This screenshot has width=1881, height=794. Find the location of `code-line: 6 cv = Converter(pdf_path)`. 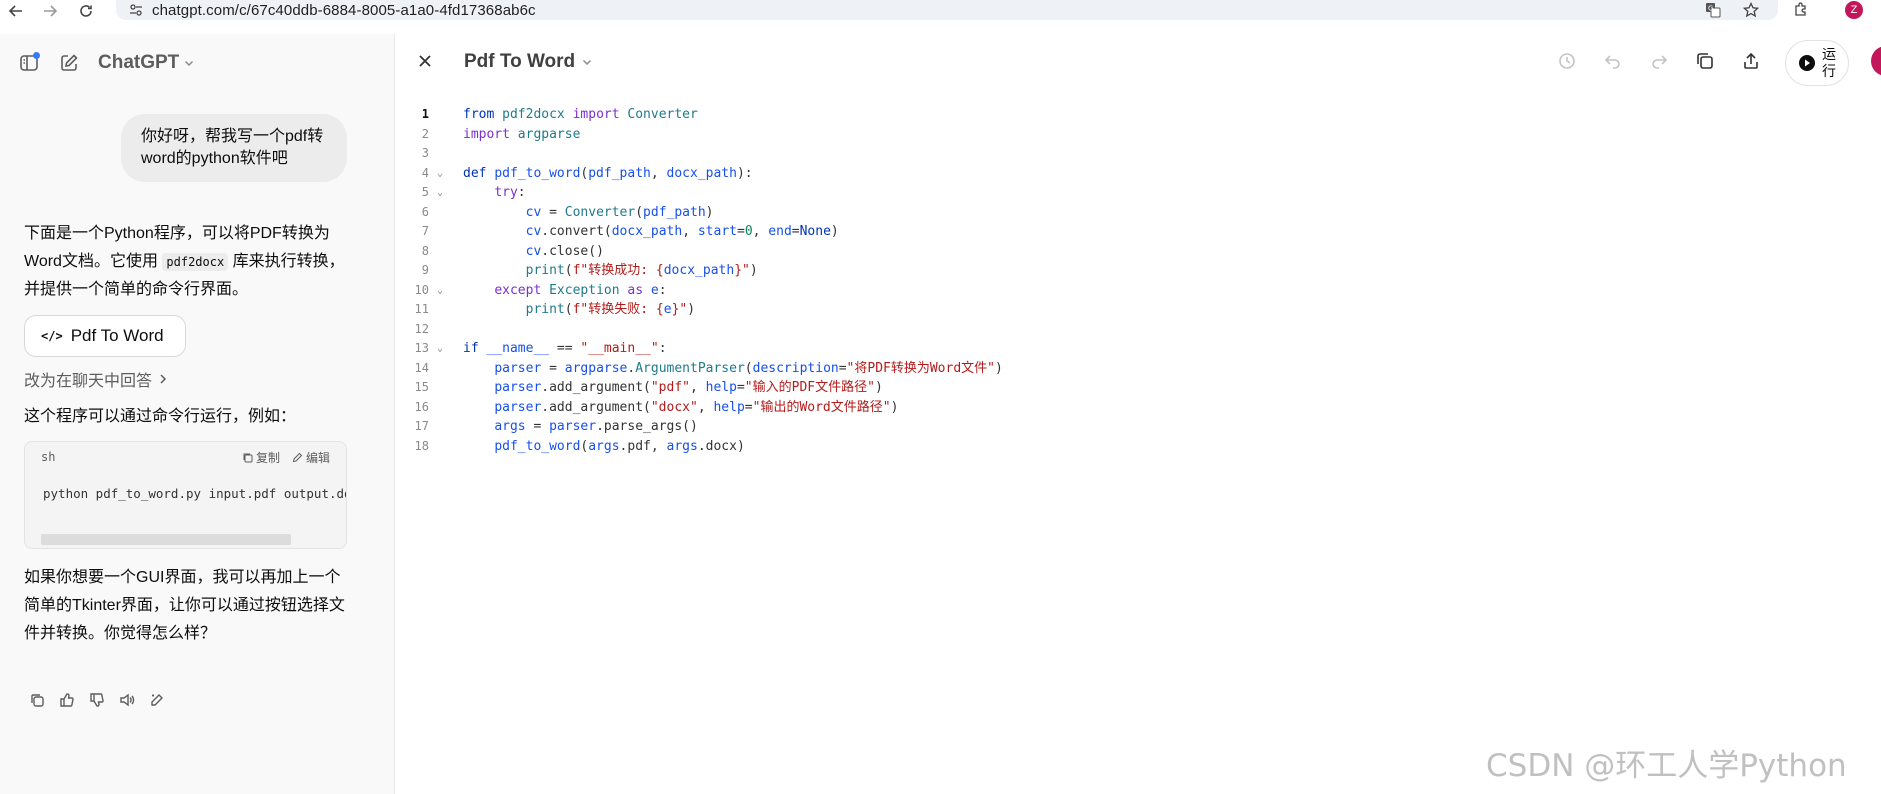

code-line: 6 cv = Converter(pdf_path) is located at coordinates (1138, 213).